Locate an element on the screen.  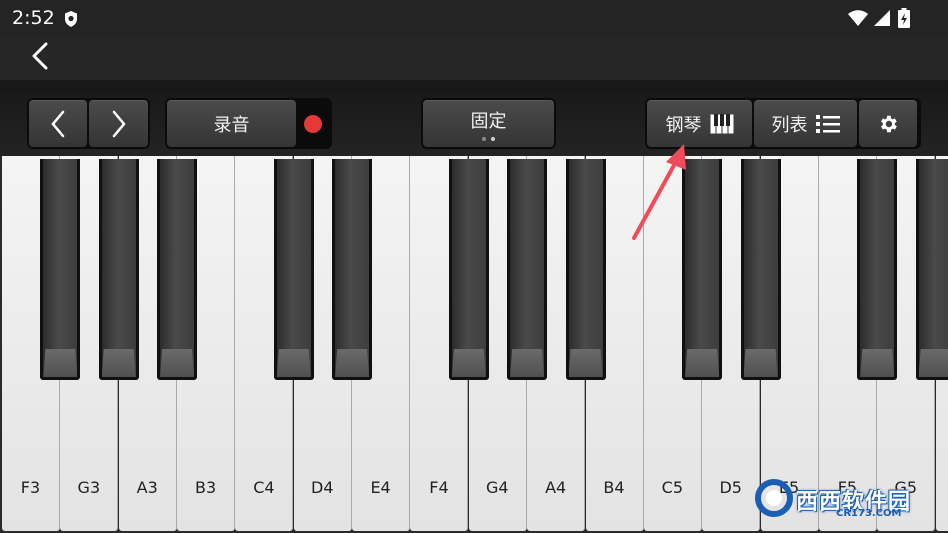
fixed-label: 固定 is located at coordinates (488, 121).